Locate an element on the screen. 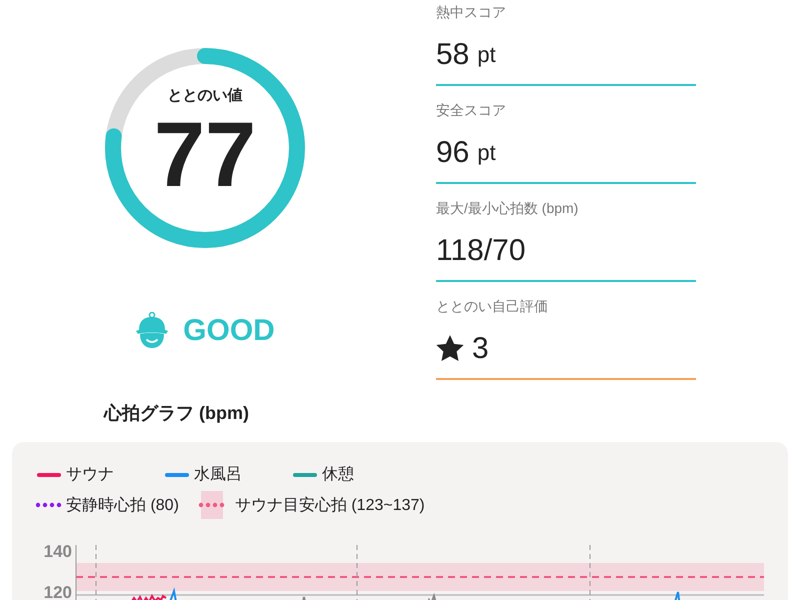 The height and width of the screenshot is (600, 800). sauna-hat-face-icon is located at coordinates (152, 331).